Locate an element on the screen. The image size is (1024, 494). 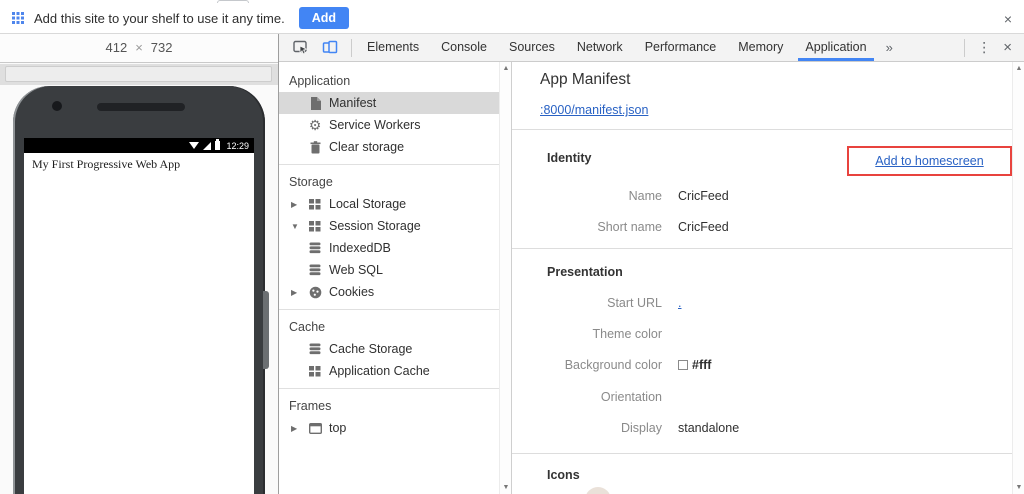
sidebar-item-manifest: Manifest is located at coordinates (395, 103).